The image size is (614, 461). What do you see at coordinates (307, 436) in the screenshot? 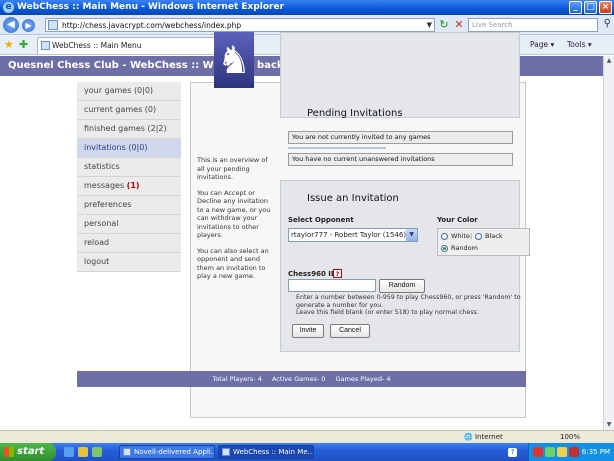
I see `status-bar: 🌐 Internet 100%` at bounding box center [307, 436].